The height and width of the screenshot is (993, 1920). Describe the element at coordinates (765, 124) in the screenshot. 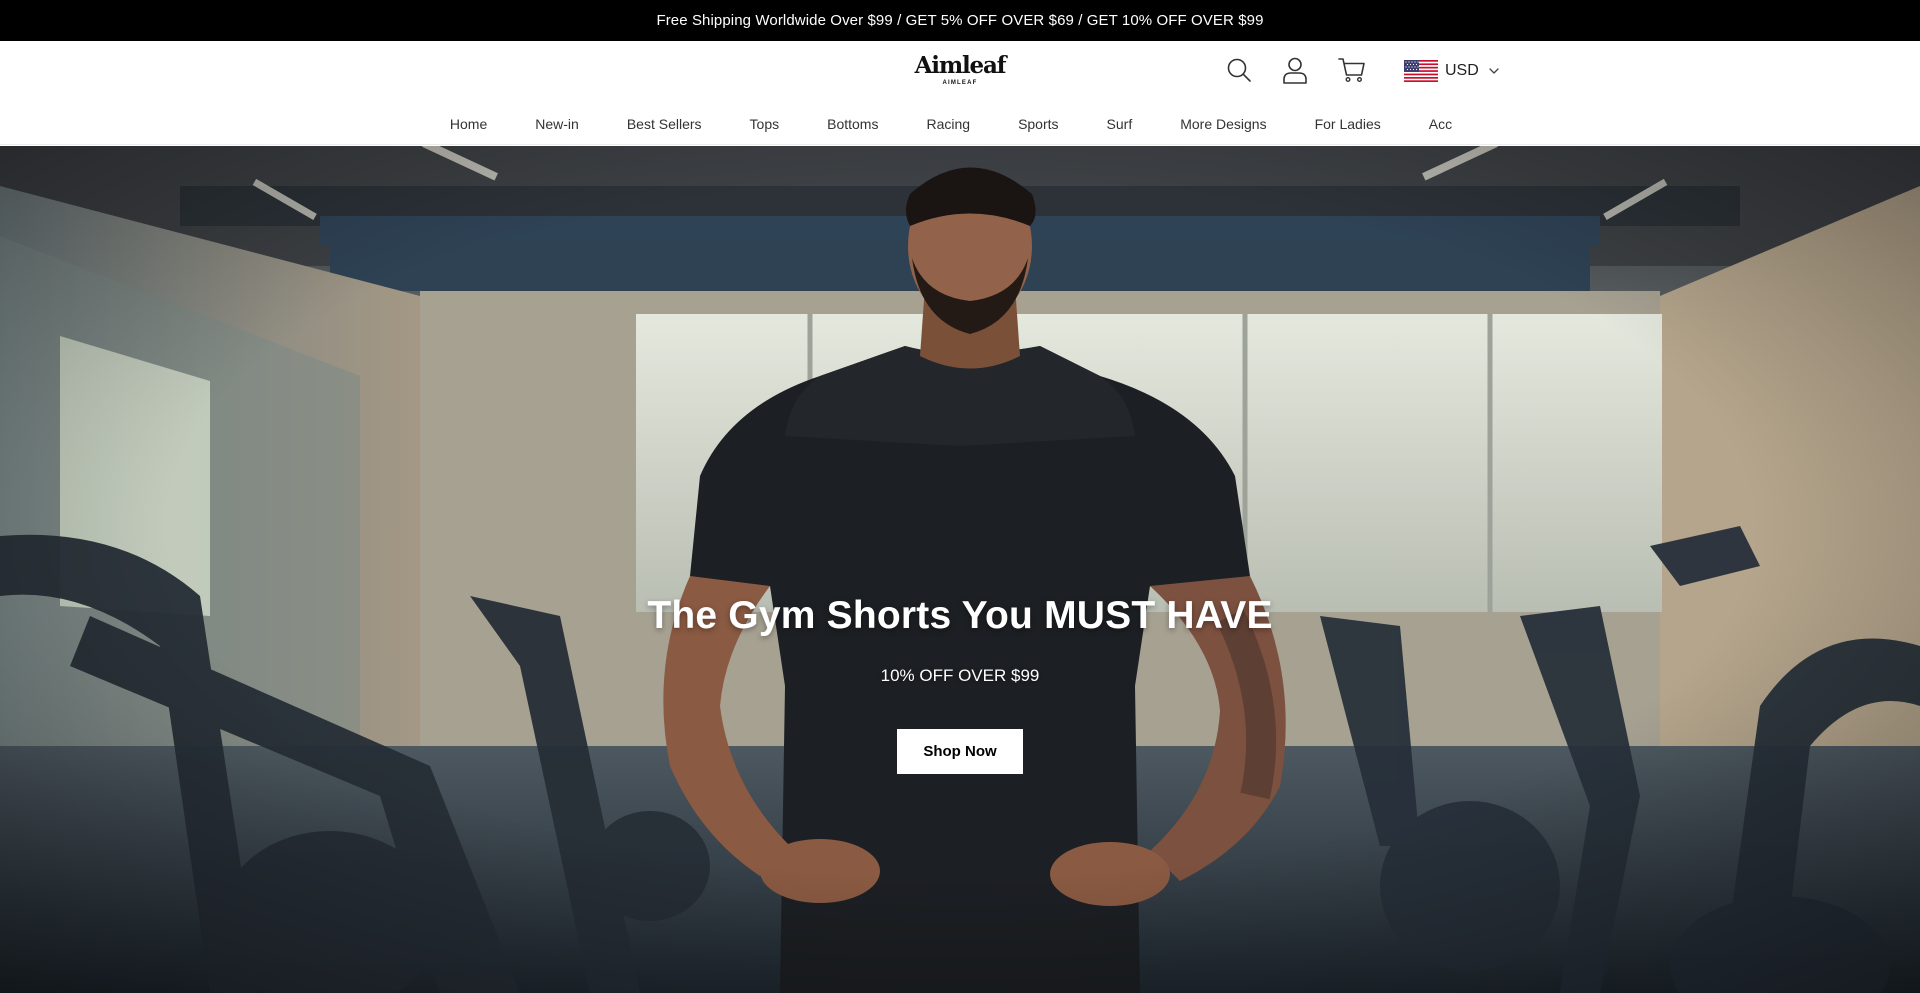

I see `nav-item-tops: Tops` at that location.